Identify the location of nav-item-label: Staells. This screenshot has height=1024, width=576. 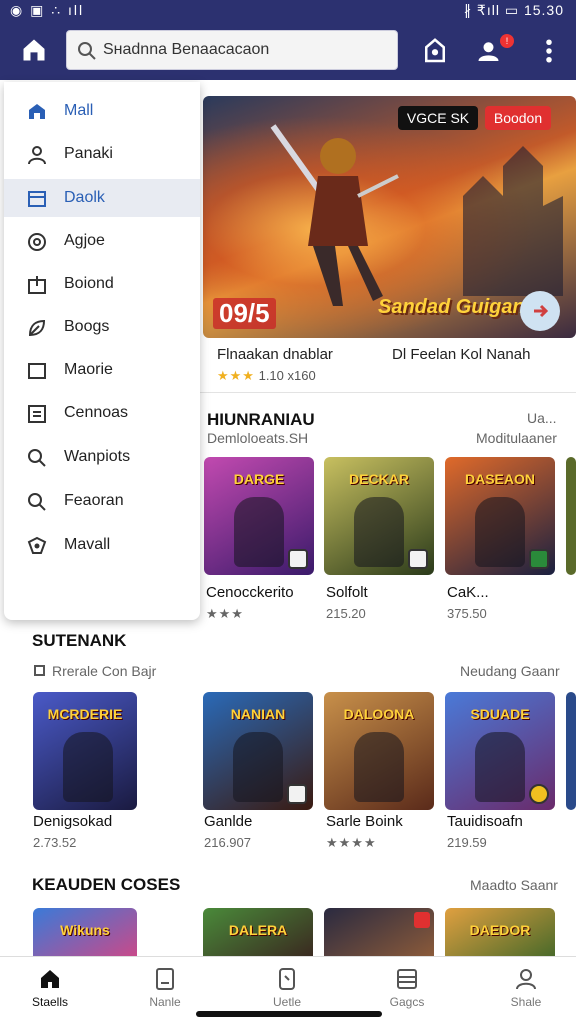
(50, 1002).